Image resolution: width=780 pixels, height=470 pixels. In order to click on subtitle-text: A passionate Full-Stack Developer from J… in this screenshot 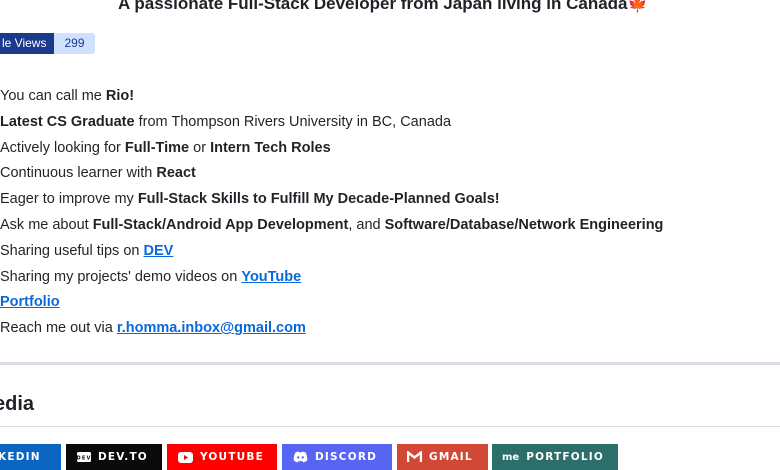, I will do `click(373, 6)`.